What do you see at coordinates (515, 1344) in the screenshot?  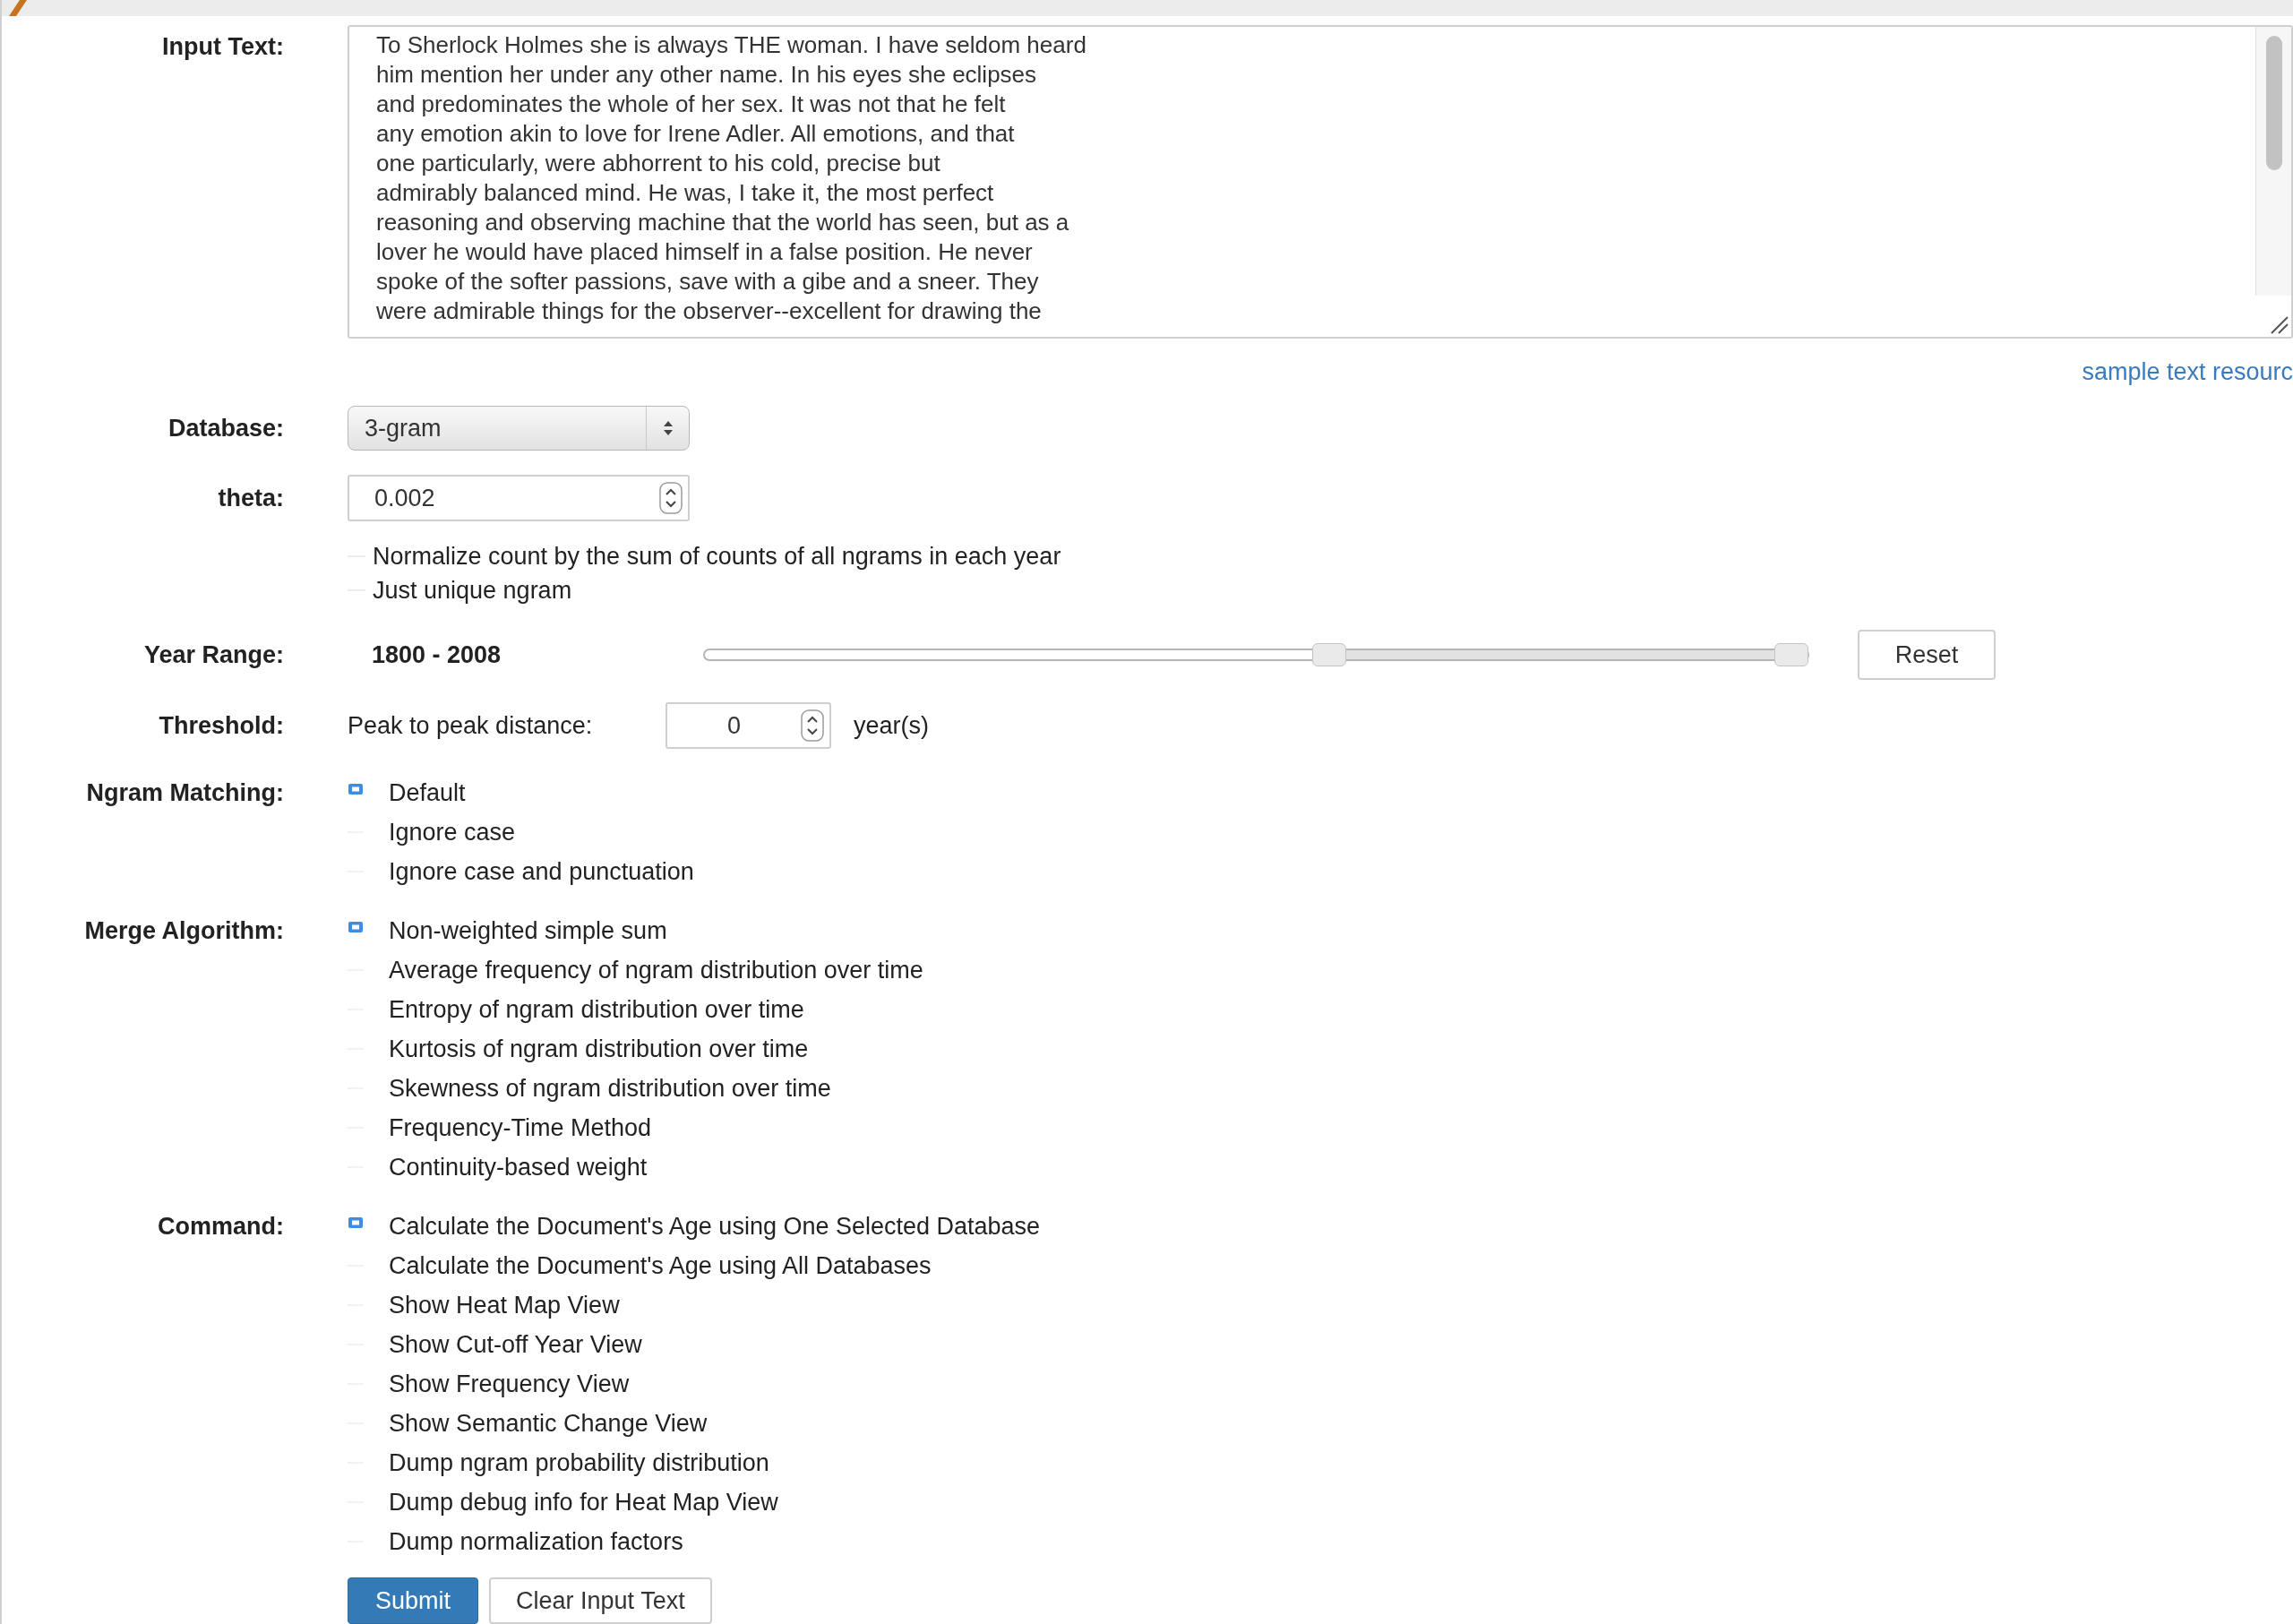 I see `option-label: Show Cut-off Year View` at bounding box center [515, 1344].